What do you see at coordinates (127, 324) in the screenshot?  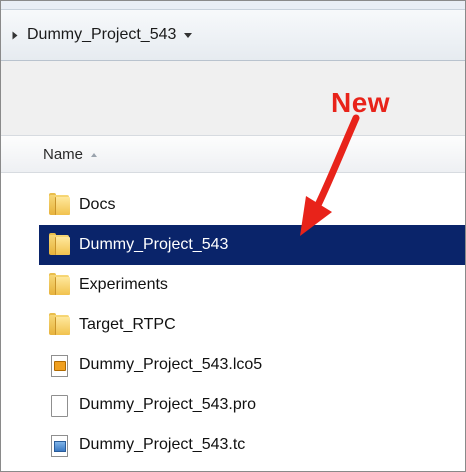 I see `file-name: Target_RTPC` at bounding box center [127, 324].